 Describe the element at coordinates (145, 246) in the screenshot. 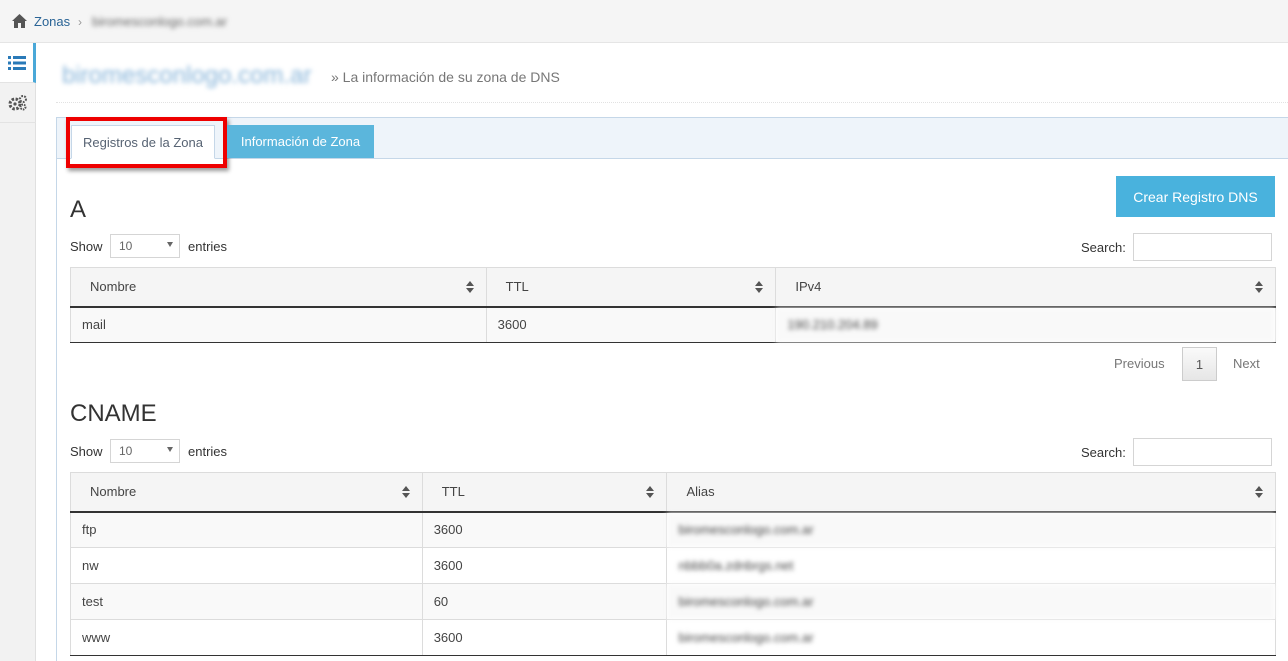

I see `section-a-entries-select: 10` at that location.